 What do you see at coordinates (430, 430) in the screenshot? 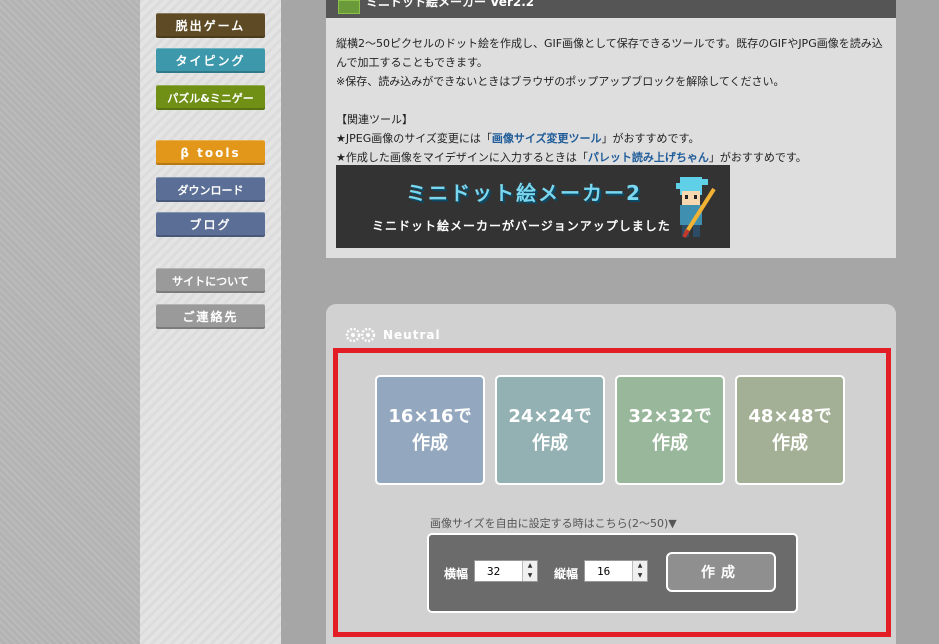
I see `create-16x16-button: 16×16で 作成` at bounding box center [430, 430].